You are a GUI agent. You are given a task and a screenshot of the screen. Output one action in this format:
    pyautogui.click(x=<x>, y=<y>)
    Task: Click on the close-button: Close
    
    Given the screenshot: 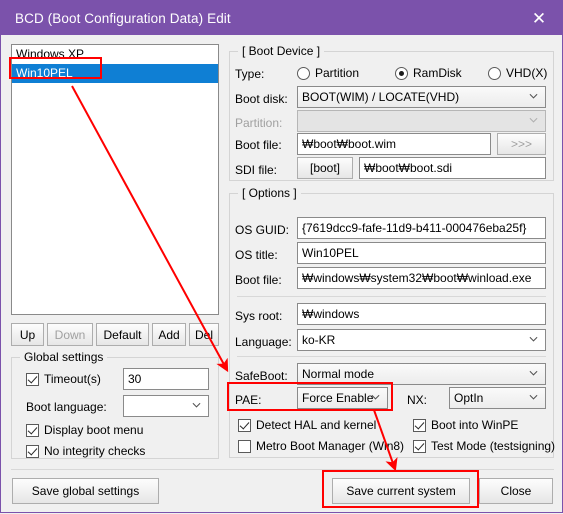 What is the action you would take?
    pyautogui.click(x=516, y=491)
    